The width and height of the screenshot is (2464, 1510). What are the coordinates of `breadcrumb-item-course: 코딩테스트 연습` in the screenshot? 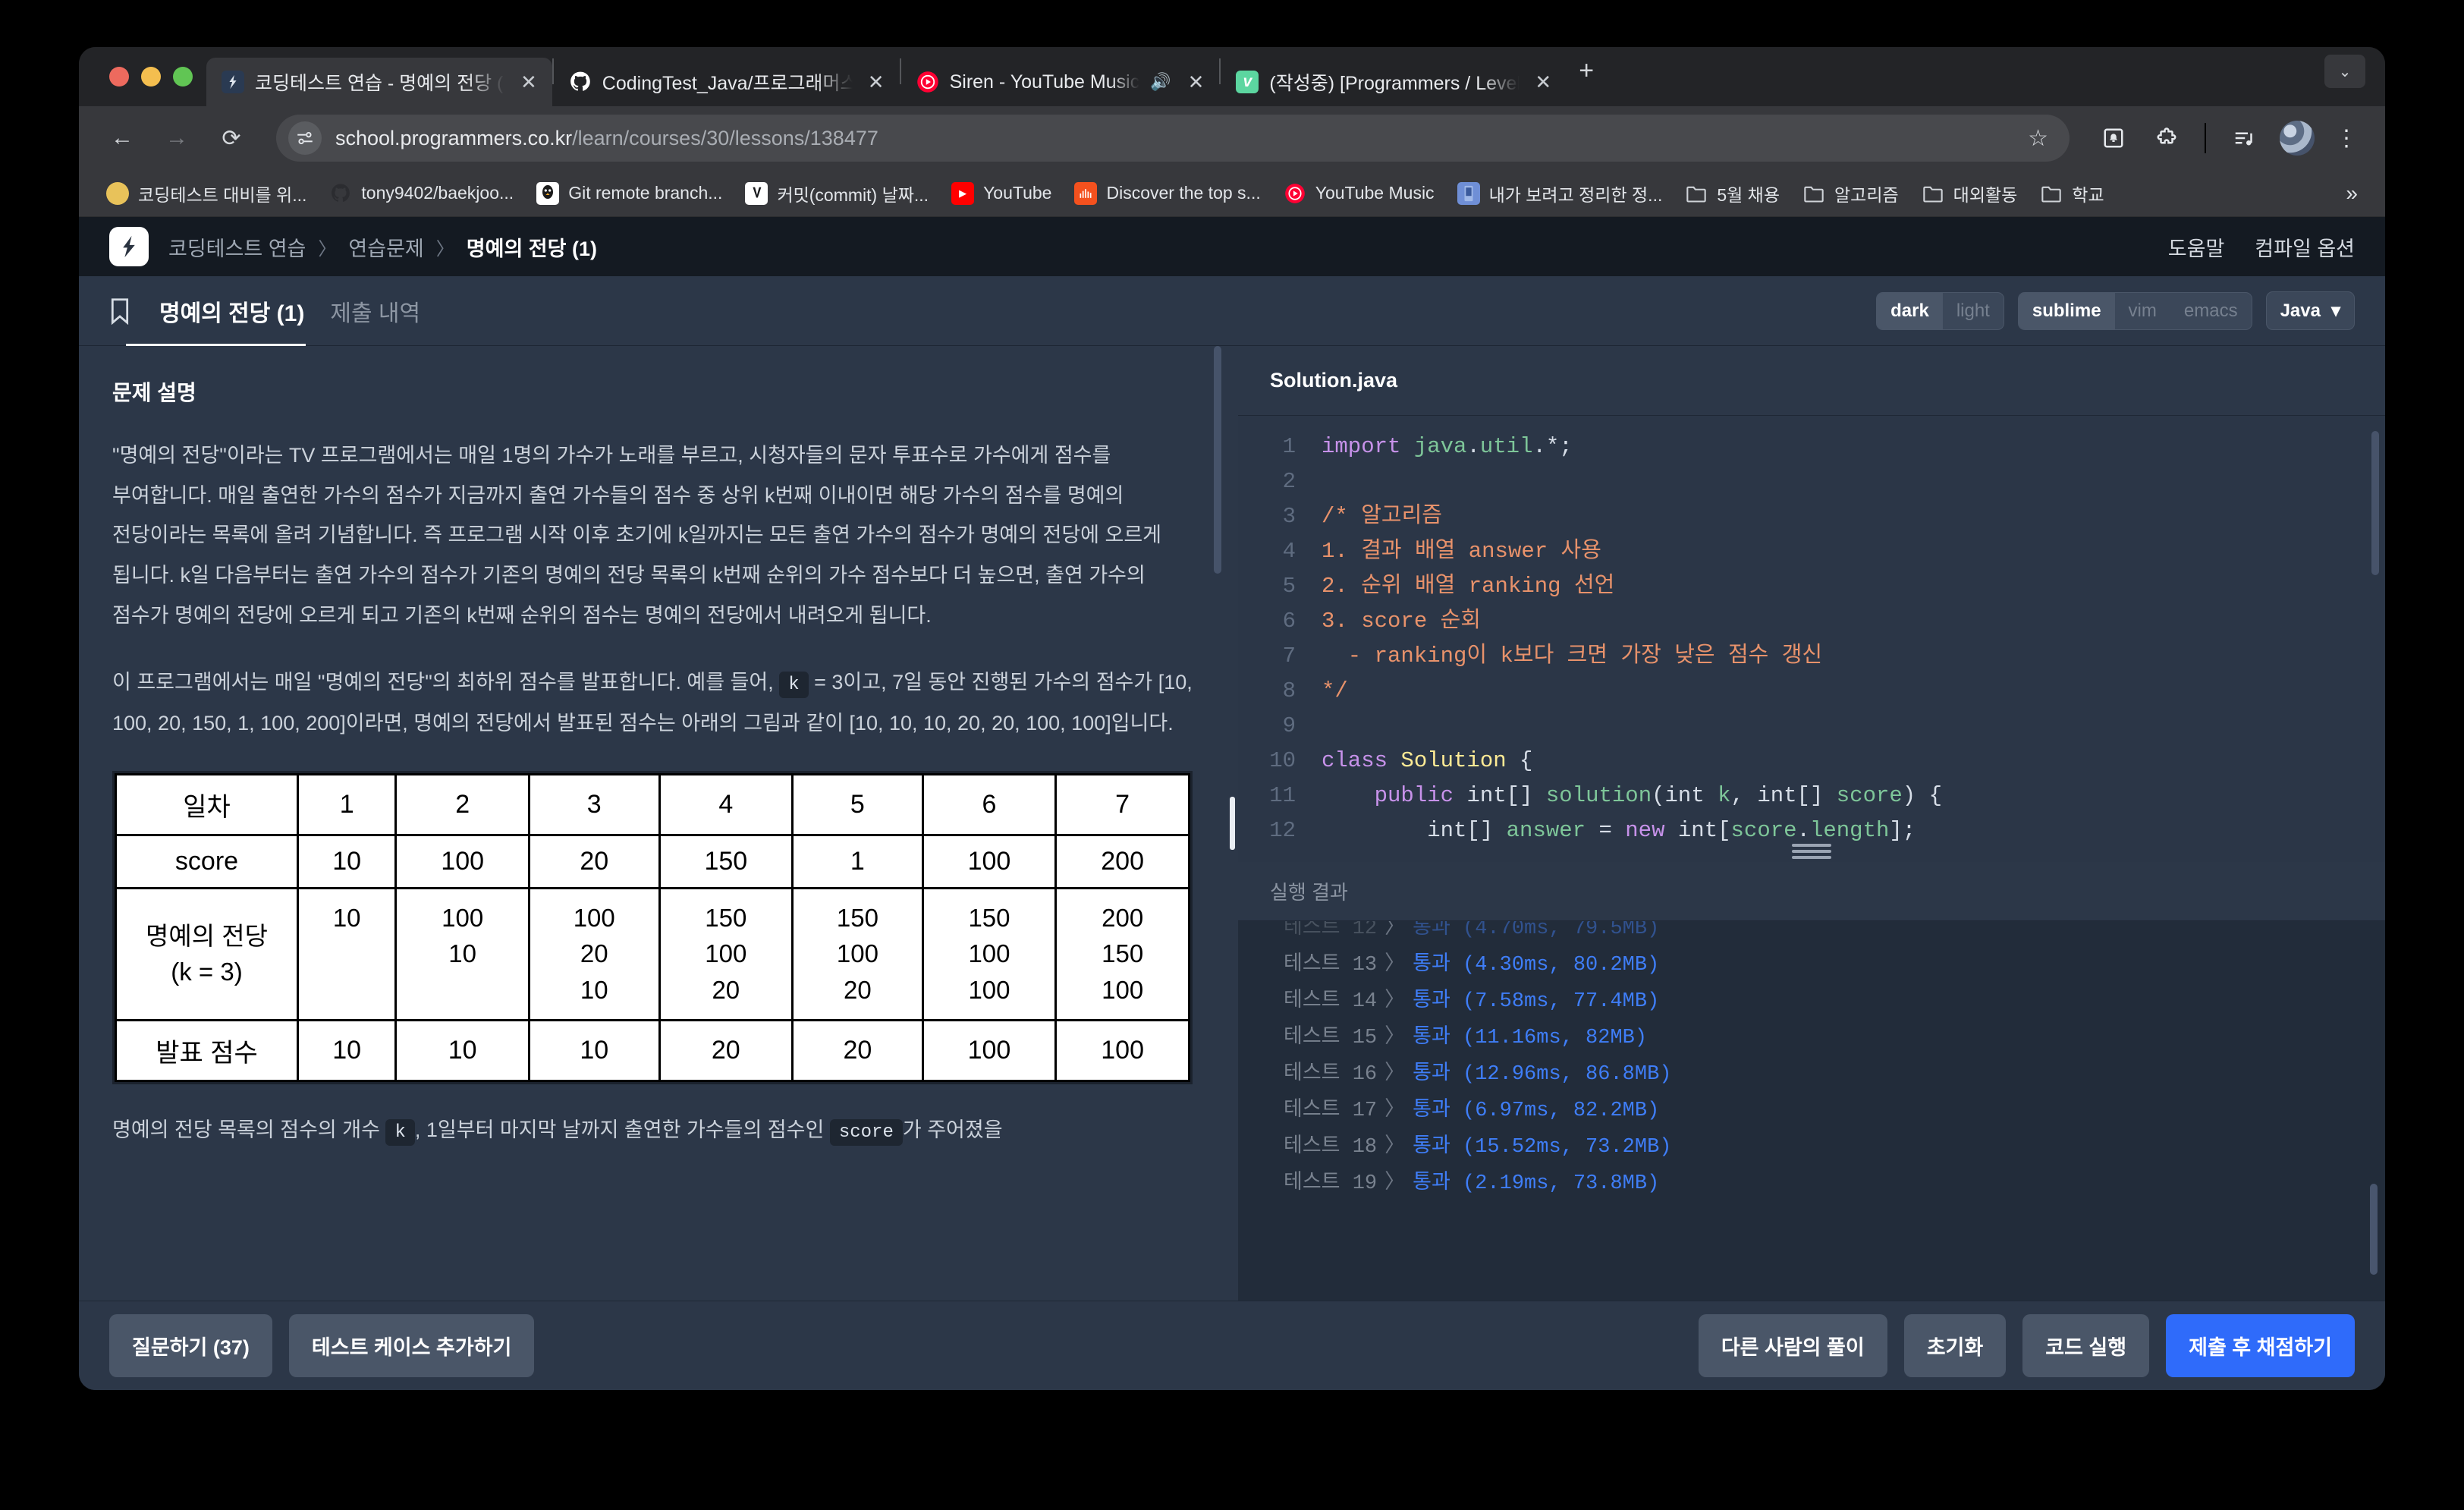 It's located at (237, 247).